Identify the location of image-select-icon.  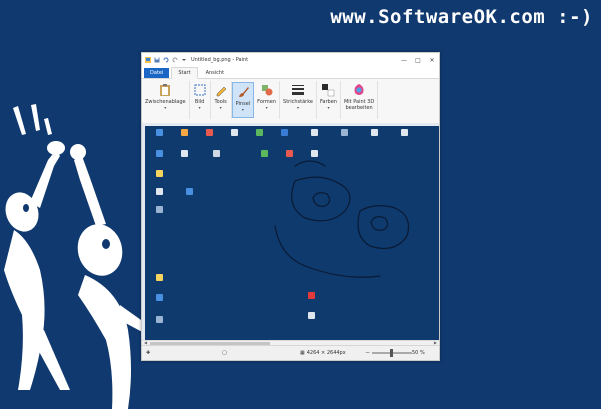
(200, 90).